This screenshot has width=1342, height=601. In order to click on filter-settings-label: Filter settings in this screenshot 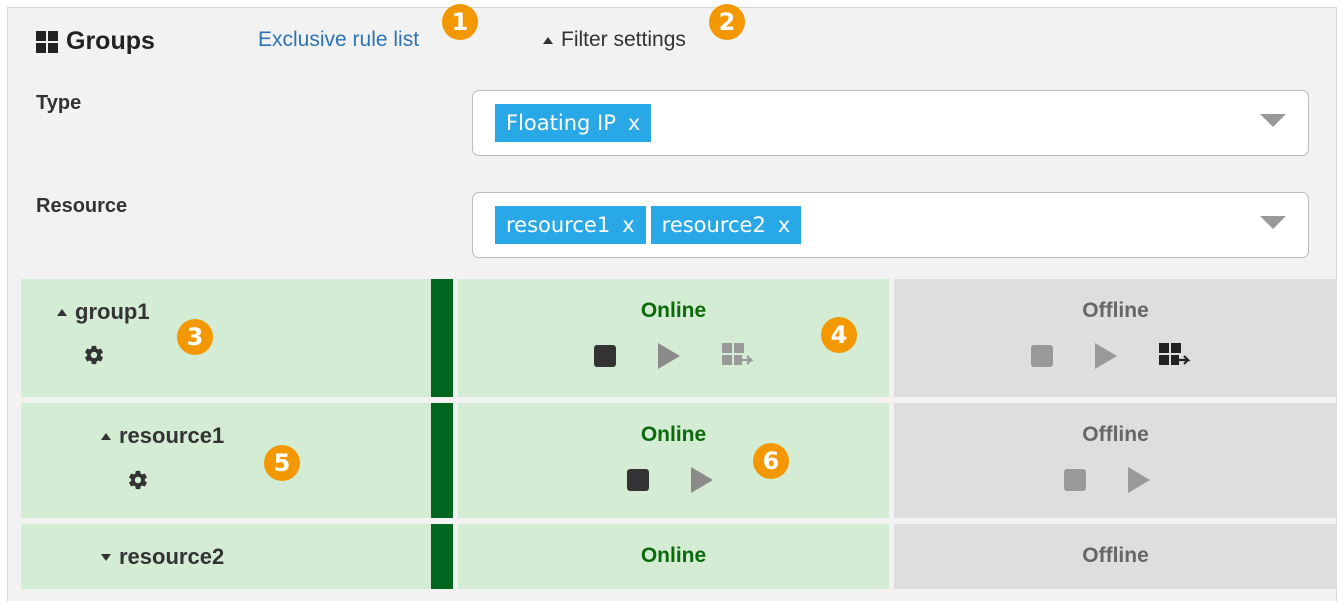, I will do `click(623, 39)`.